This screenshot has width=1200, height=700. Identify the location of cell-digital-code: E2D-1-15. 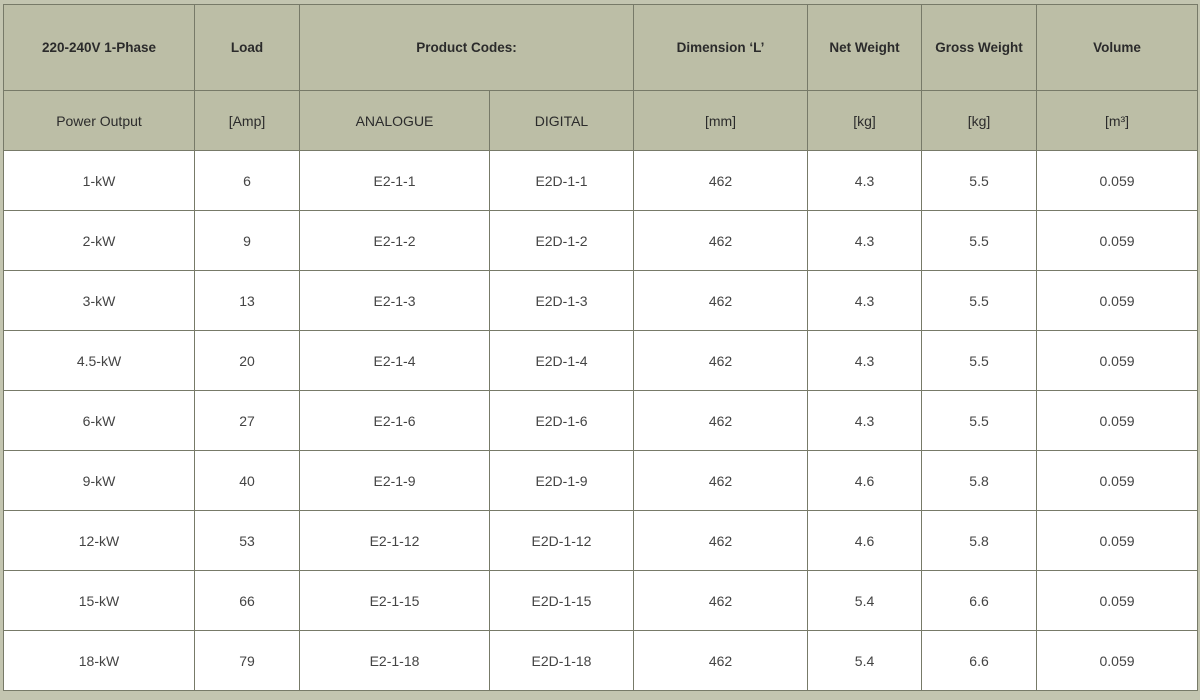
(561, 600).